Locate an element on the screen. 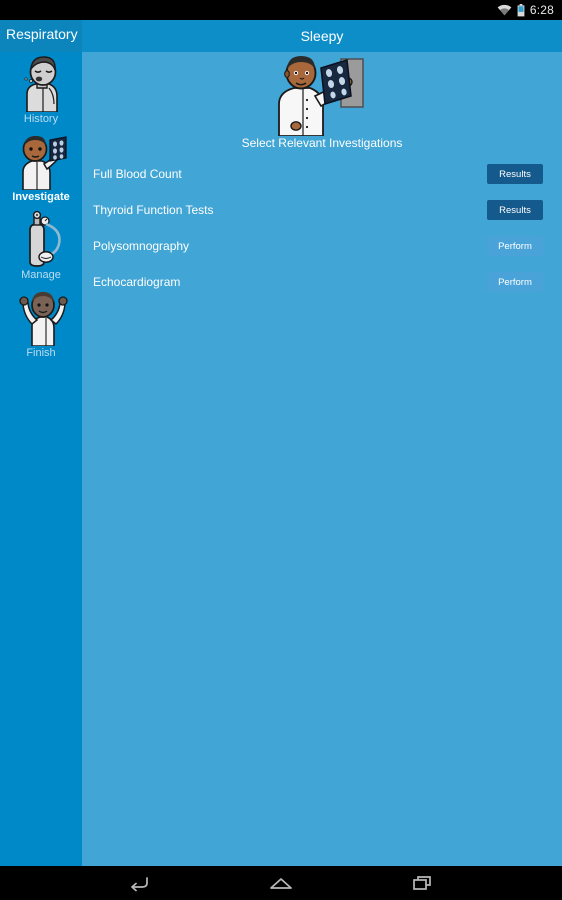  investigation-name: Thyroid Function Tests is located at coordinates (153, 210).